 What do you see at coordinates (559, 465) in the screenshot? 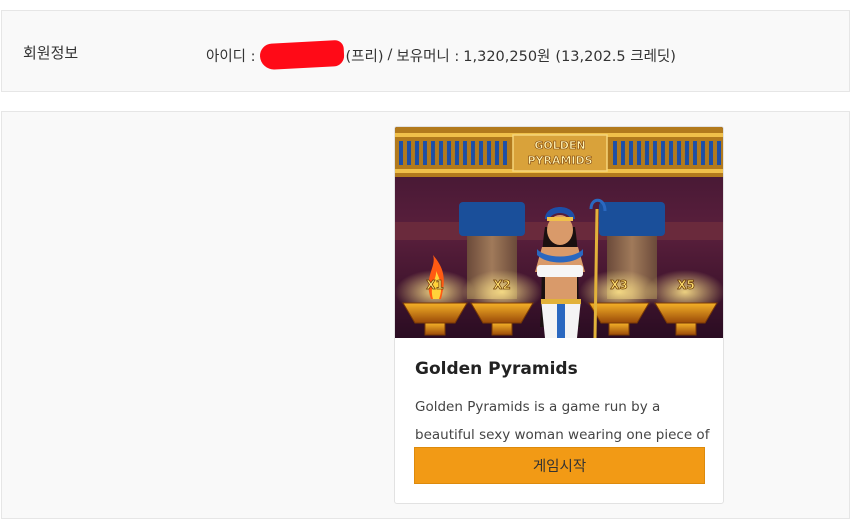
I see `start-game-button: 게임시작` at bounding box center [559, 465].